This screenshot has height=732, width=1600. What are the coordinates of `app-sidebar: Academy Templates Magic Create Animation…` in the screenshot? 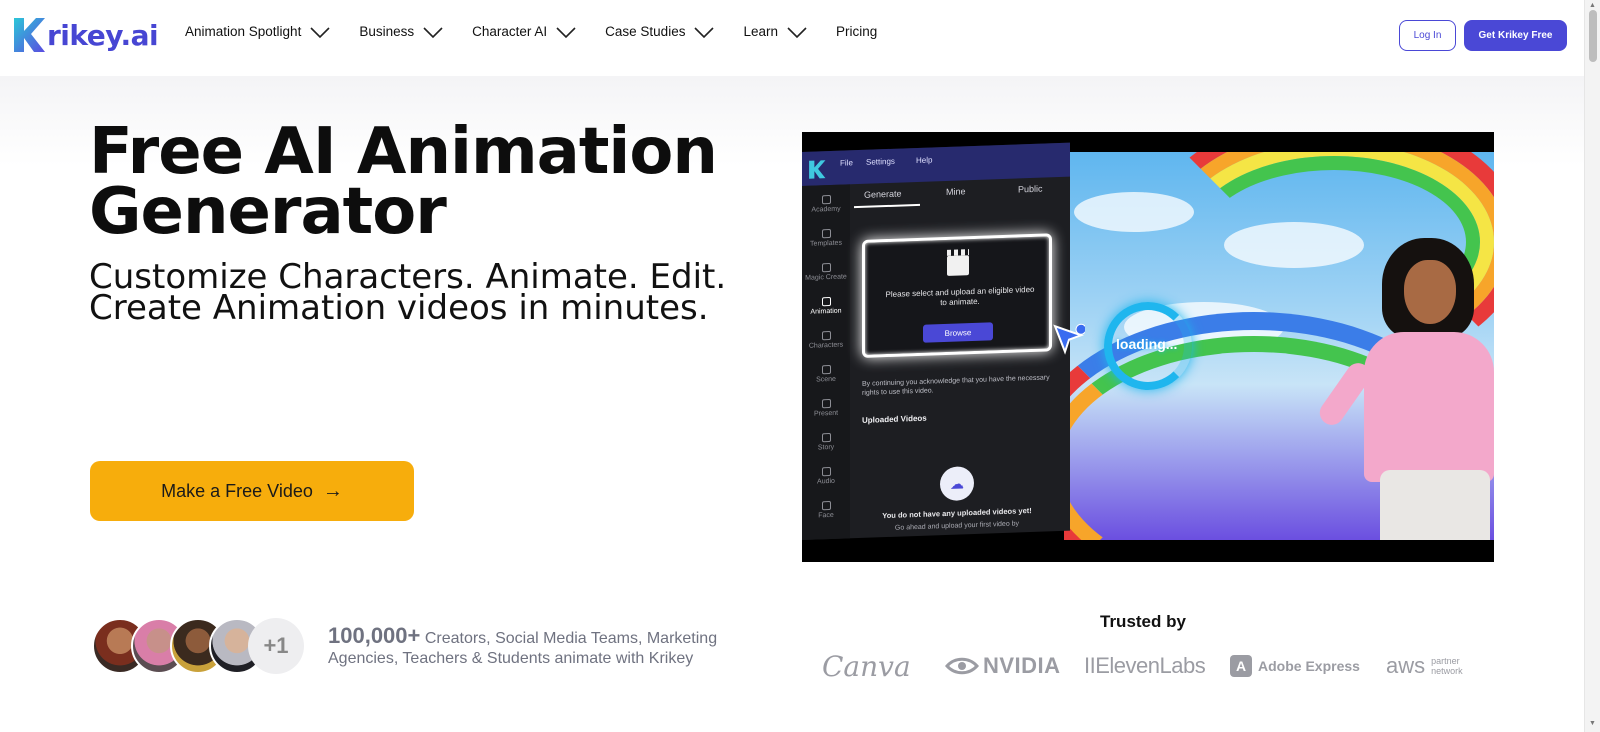 It's located at (826, 362).